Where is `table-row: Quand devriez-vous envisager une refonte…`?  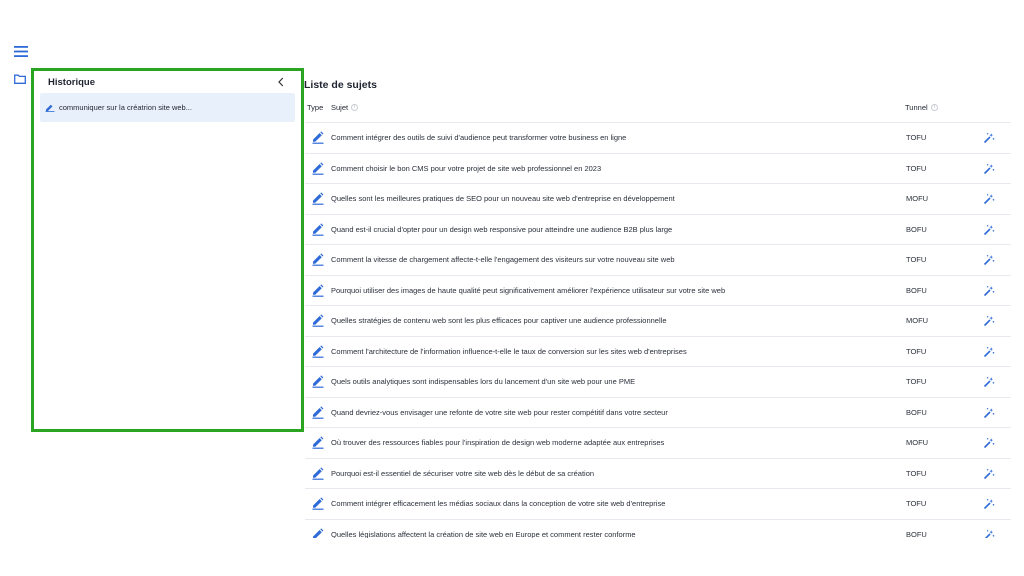 table-row: Quand devriez-vous envisager une refonte… is located at coordinates (658, 413).